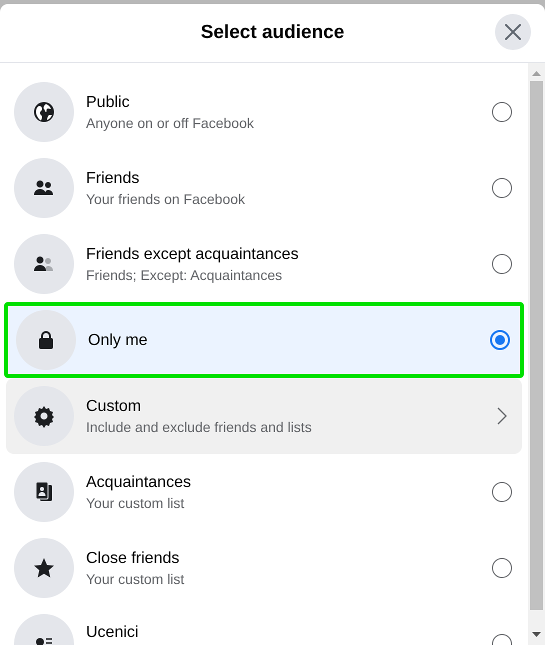 The image size is (545, 645). What do you see at coordinates (536, 635) in the screenshot?
I see `scroll-down-icon` at bounding box center [536, 635].